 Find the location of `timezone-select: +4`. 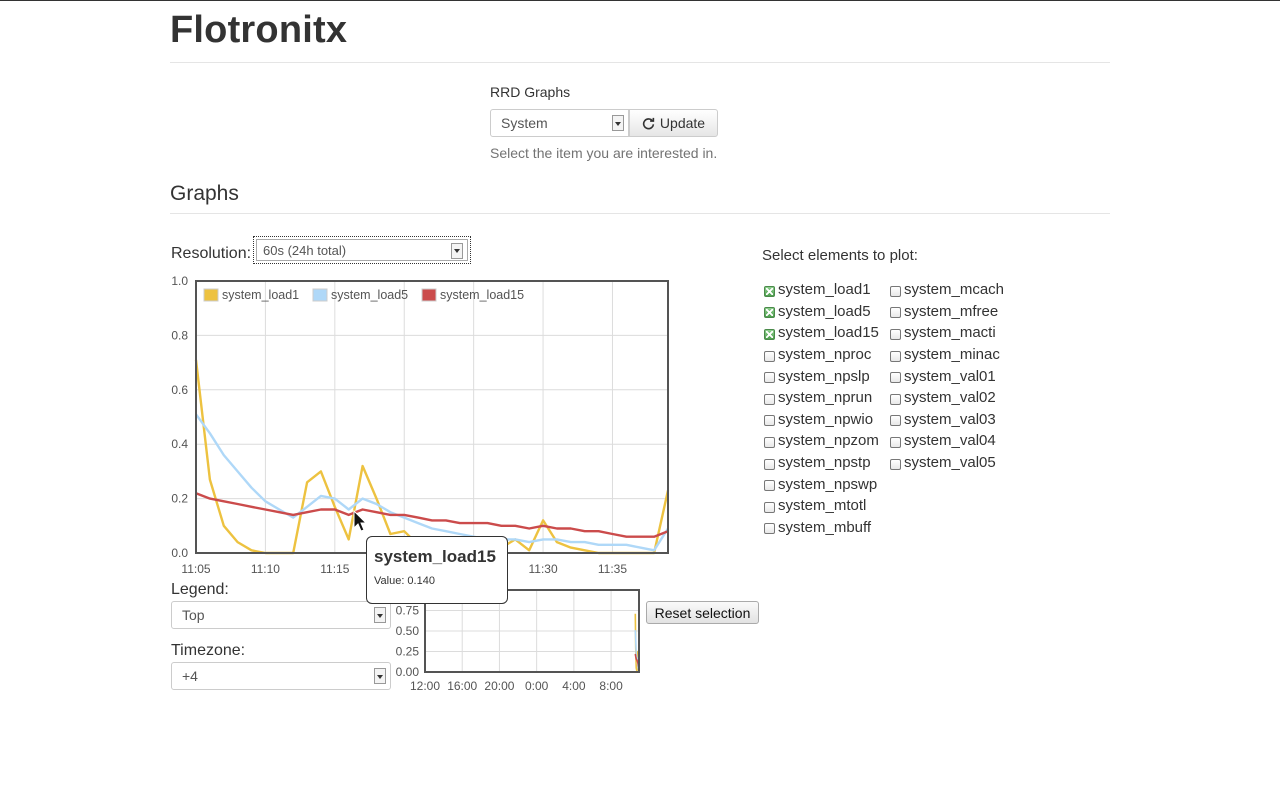

timezone-select: +4 is located at coordinates (281, 676).